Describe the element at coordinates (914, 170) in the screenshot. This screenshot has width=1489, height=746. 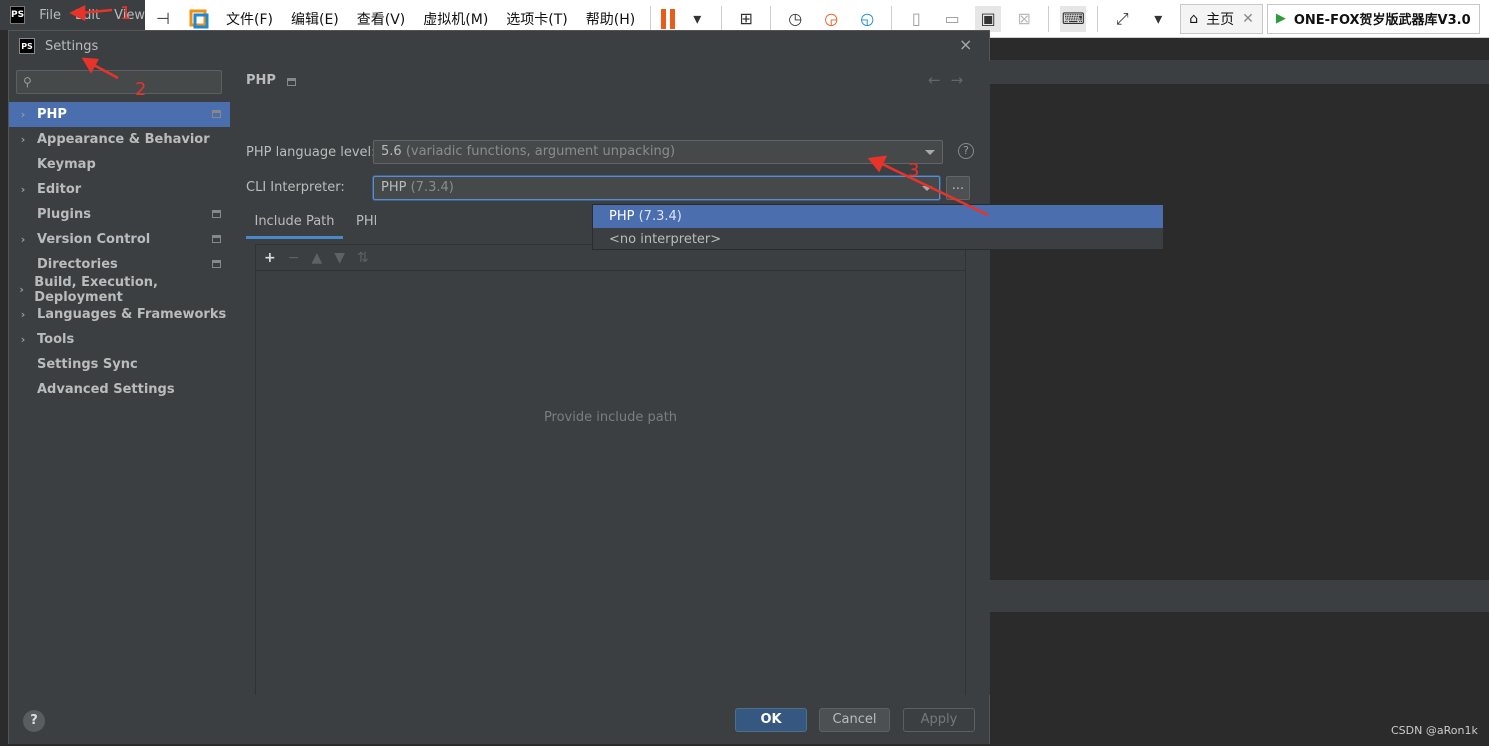
I see `annotation-3: 3` at that location.